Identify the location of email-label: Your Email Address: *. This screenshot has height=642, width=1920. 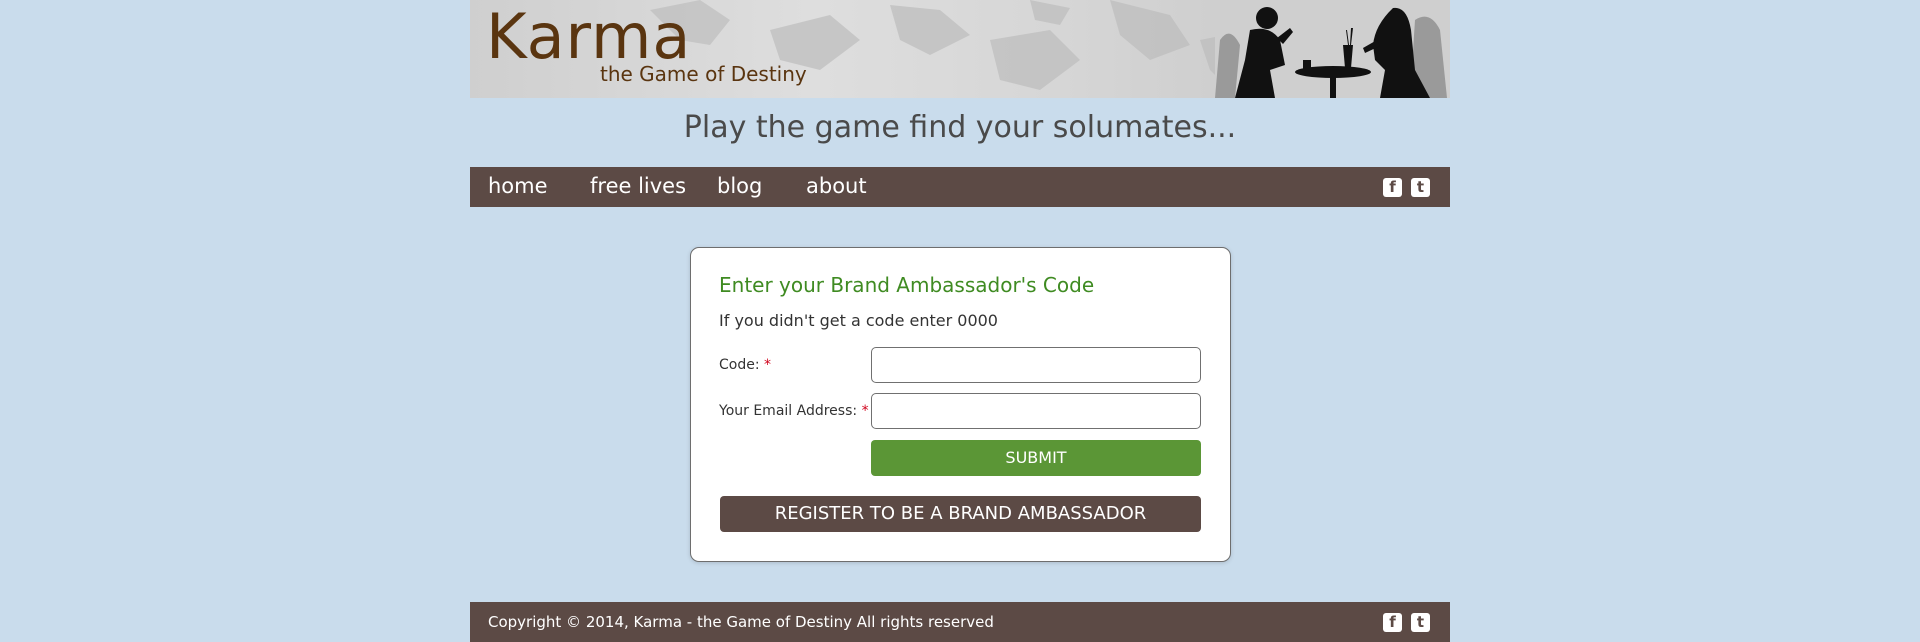
(794, 411).